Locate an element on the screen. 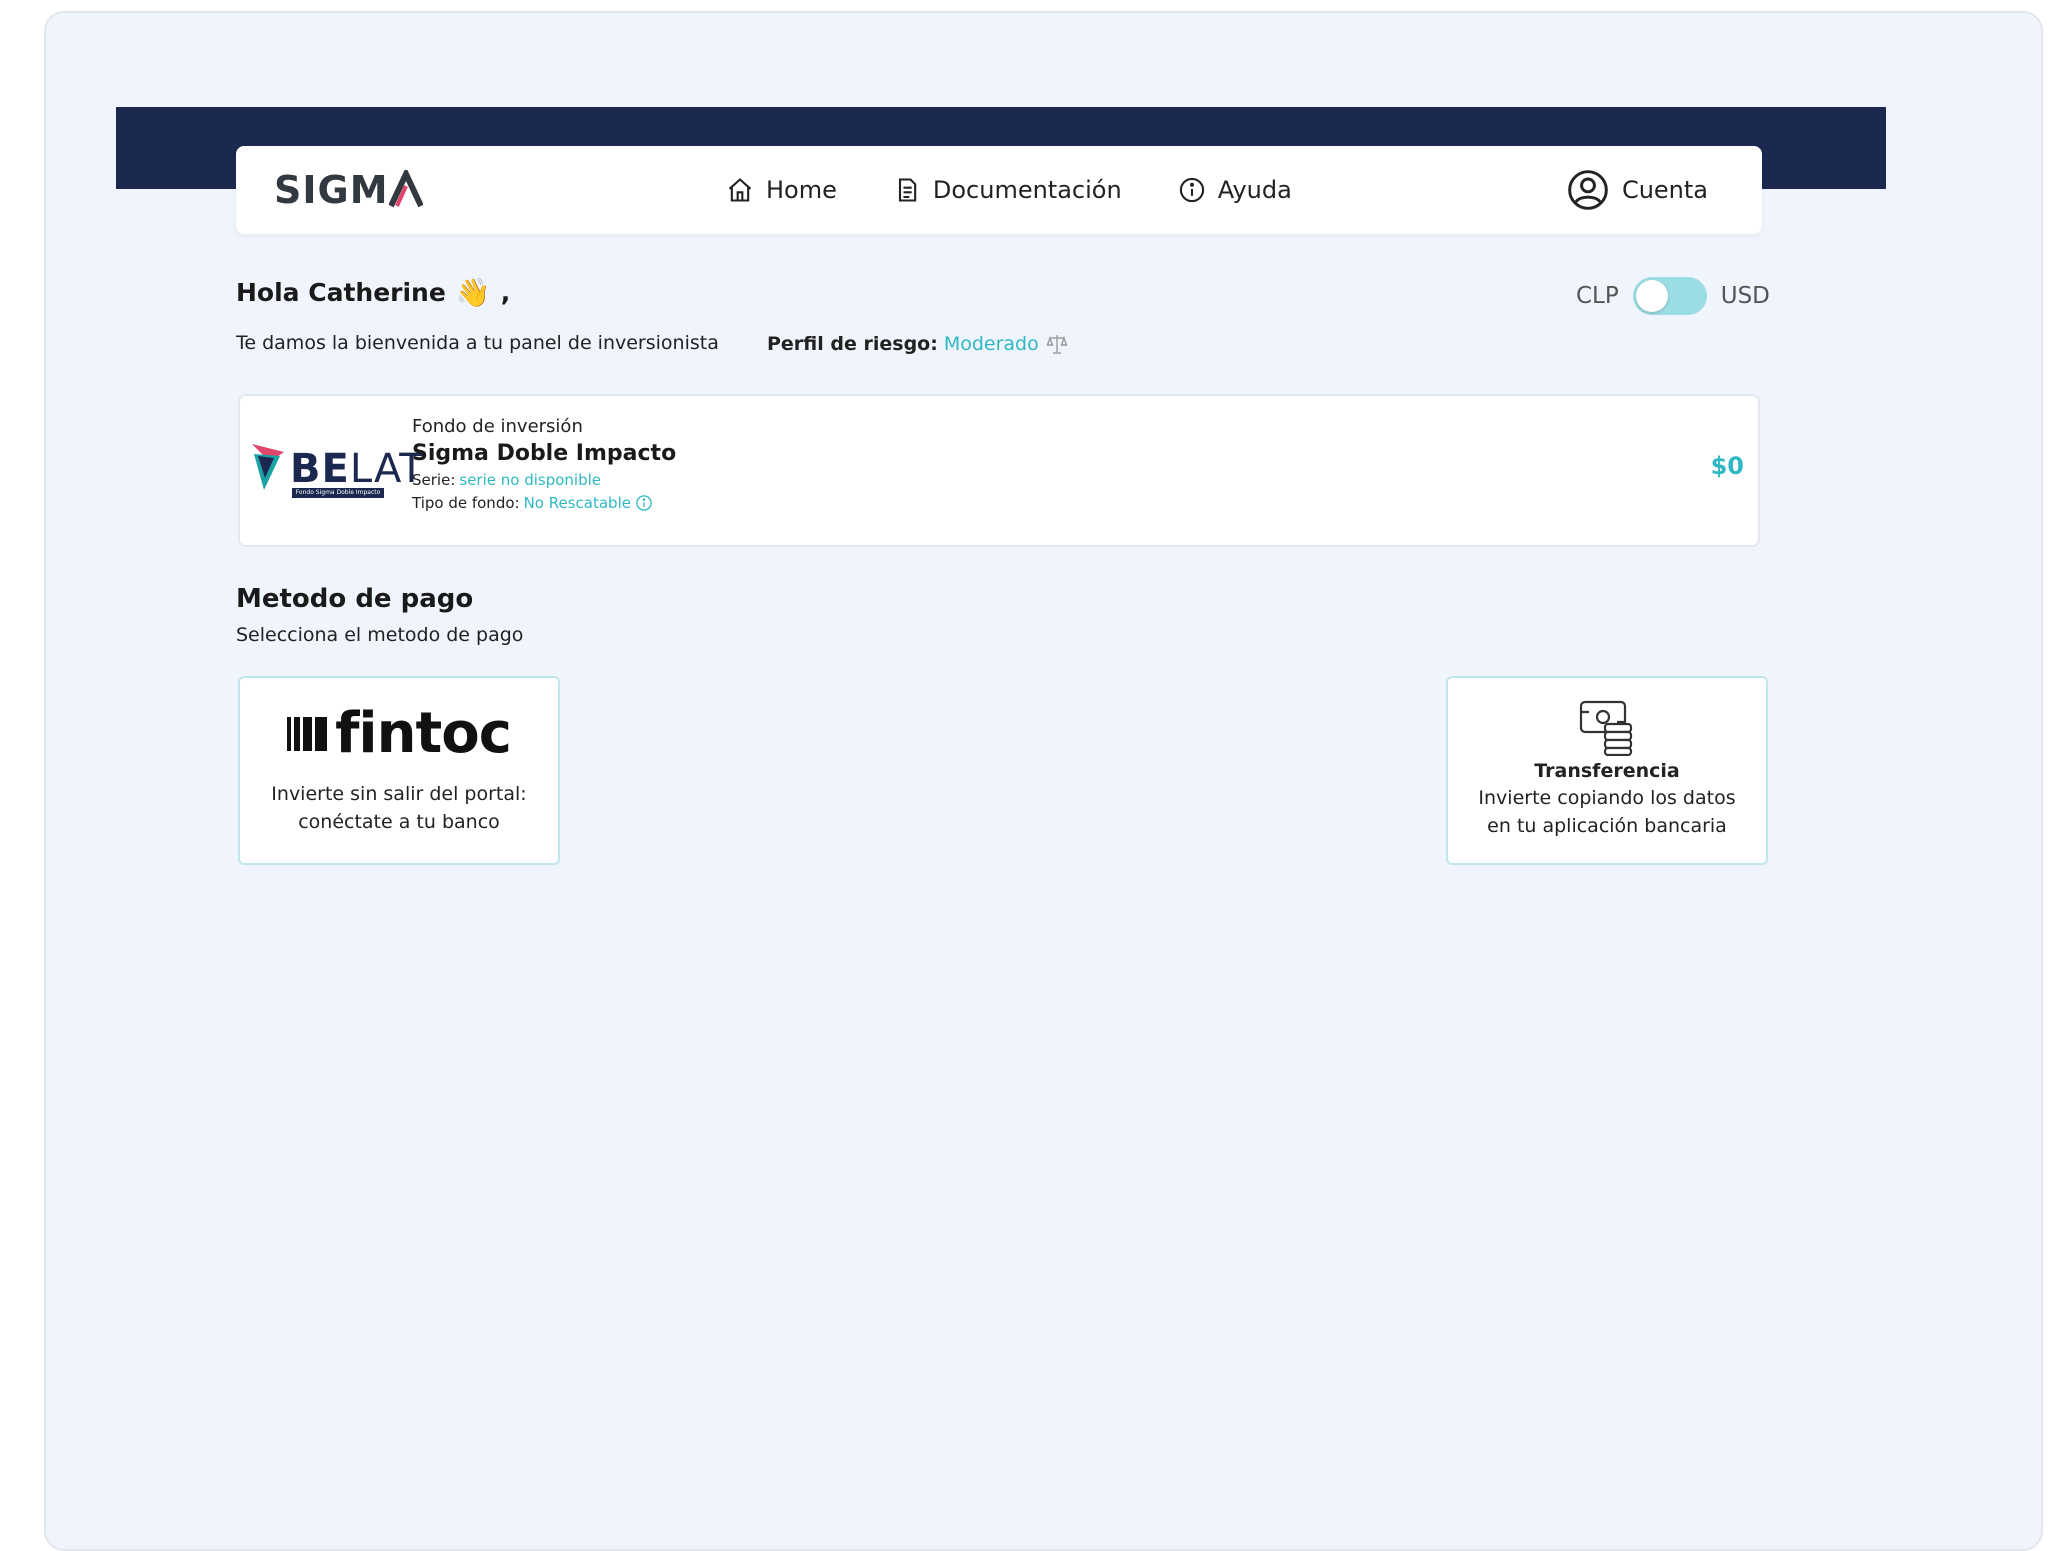 This screenshot has height=1551, width=2060. fund-name: Sigma Doble Impacto is located at coordinates (544, 453).